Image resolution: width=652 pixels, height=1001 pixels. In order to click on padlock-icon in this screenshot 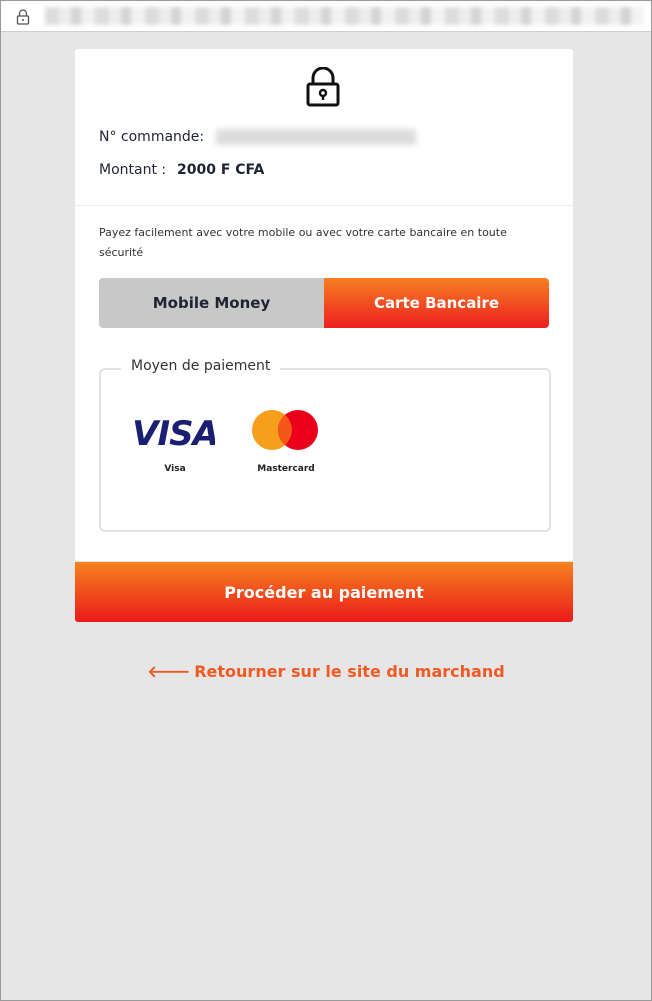, I will do `click(323, 87)`.